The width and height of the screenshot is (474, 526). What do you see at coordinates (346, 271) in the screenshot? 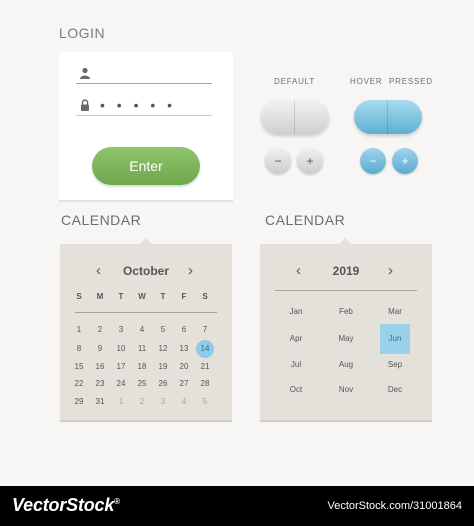
I see `year-label: 2019` at bounding box center [346, 271].